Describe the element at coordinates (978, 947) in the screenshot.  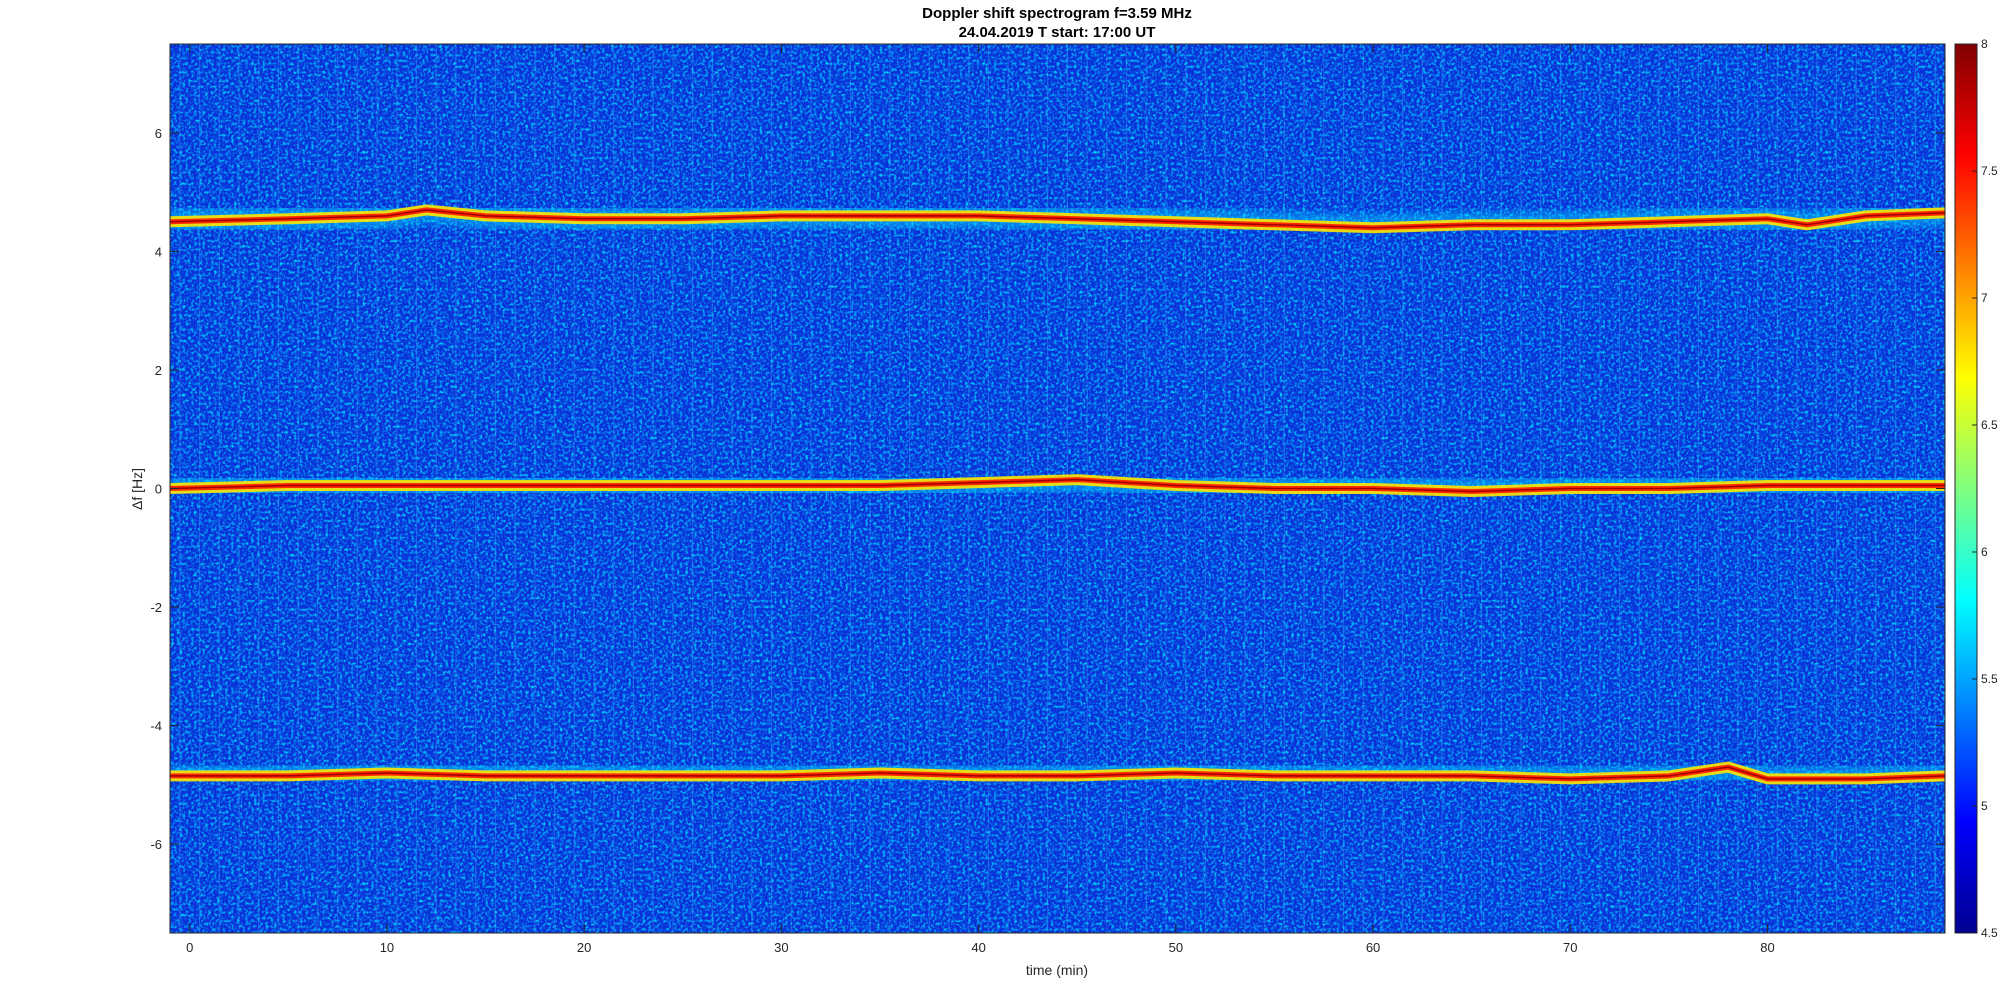
I see `x-tick-label: 40` at that location.